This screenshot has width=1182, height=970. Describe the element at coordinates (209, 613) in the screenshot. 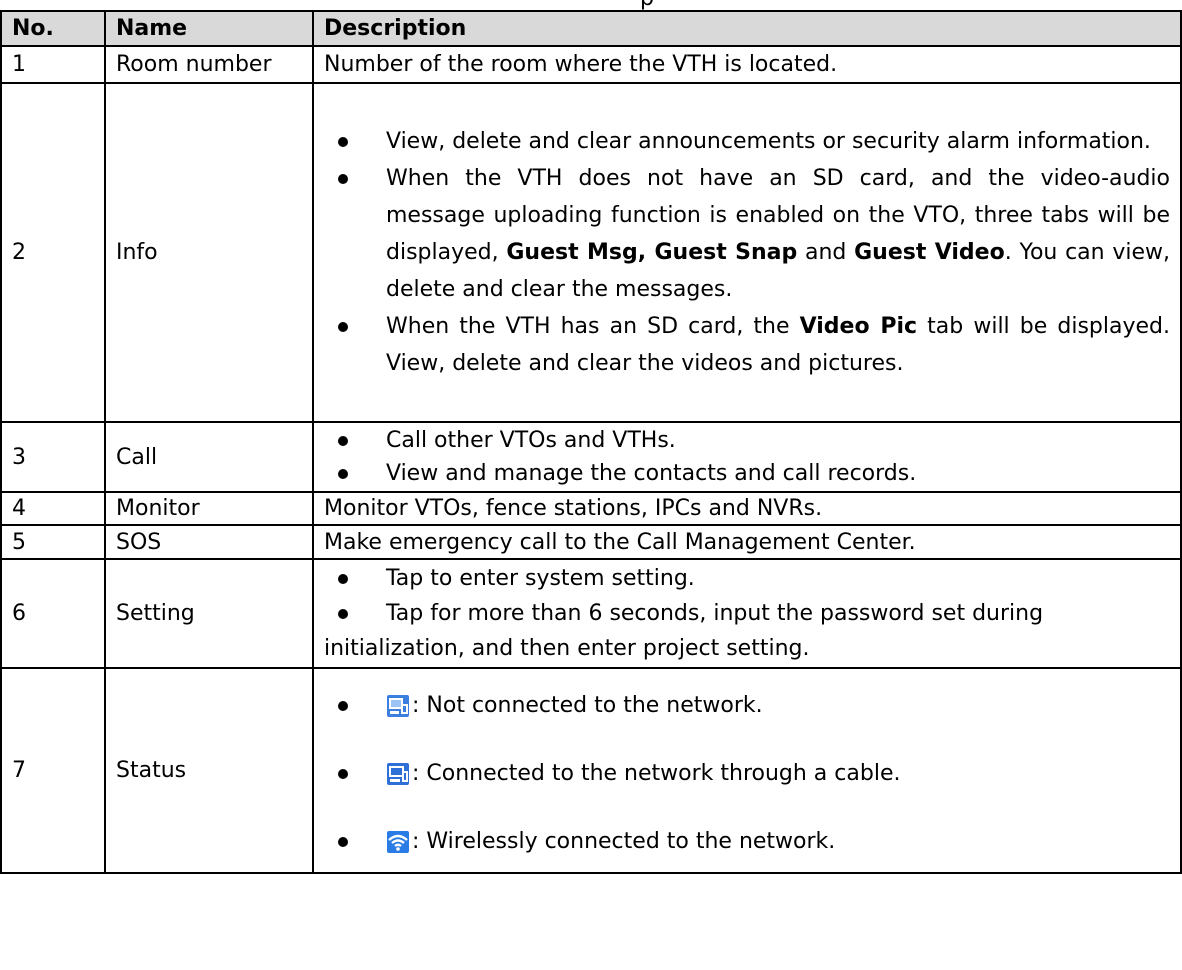

I see `cell-name: Setting` at that location.